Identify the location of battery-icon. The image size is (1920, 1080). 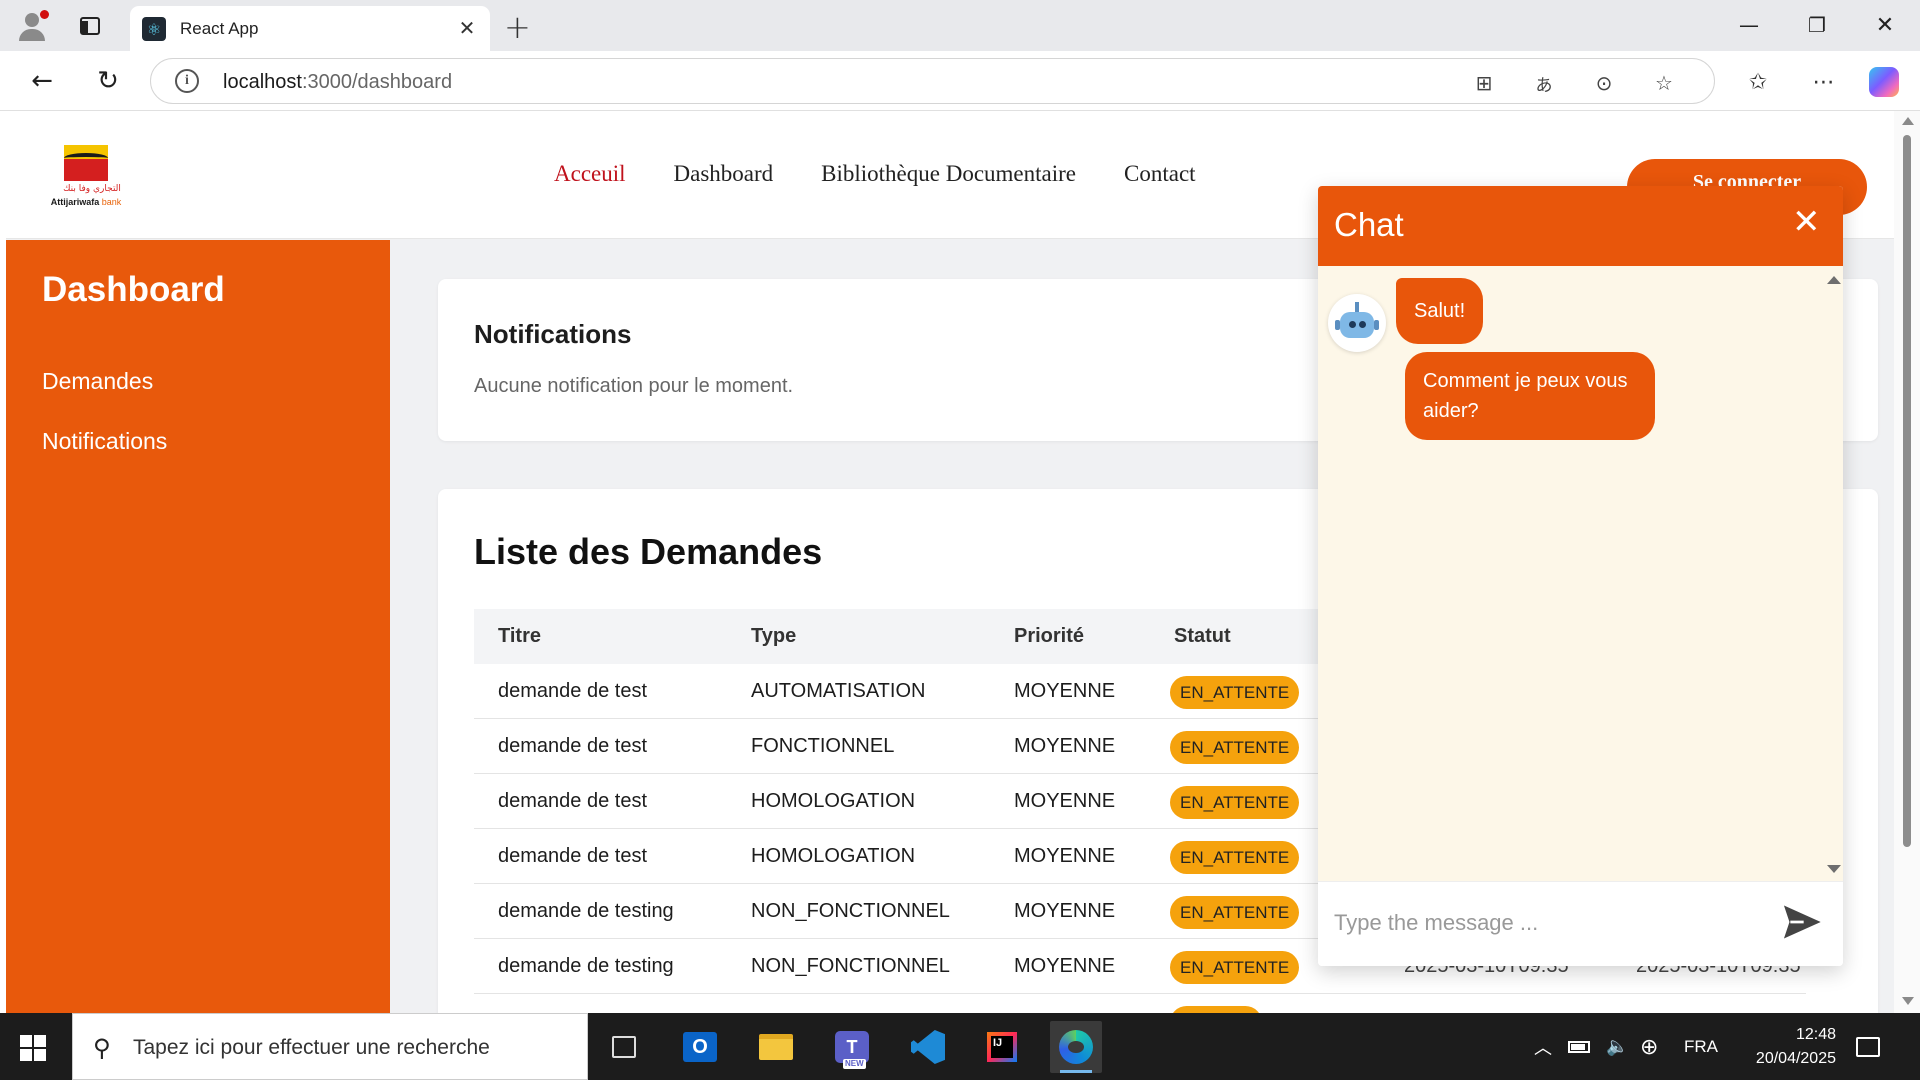
(1579, 1046).